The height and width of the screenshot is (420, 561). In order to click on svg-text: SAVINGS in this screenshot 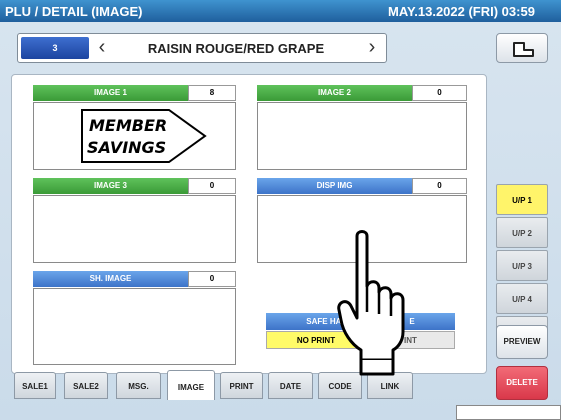, I will do `click(126, 147)`.